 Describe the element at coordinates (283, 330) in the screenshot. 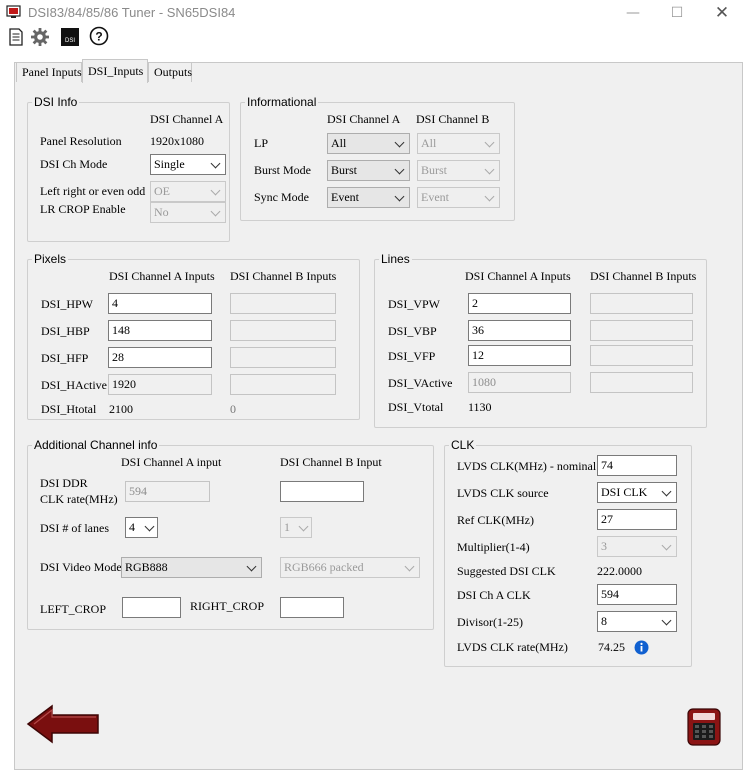

I see `dsi-hbp-input-b` at that location.